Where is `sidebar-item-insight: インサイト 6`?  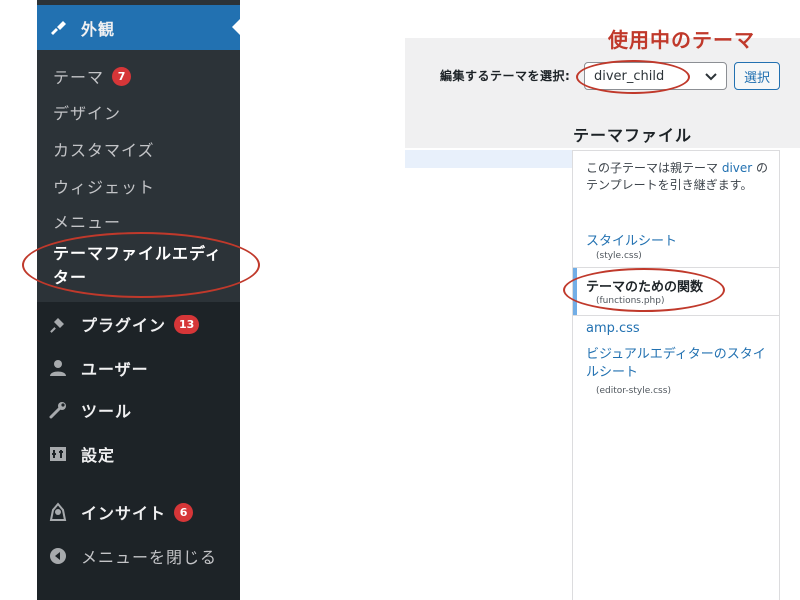
sidebar-item-insight: インサイト 6 is located at coordinates (138, 512).